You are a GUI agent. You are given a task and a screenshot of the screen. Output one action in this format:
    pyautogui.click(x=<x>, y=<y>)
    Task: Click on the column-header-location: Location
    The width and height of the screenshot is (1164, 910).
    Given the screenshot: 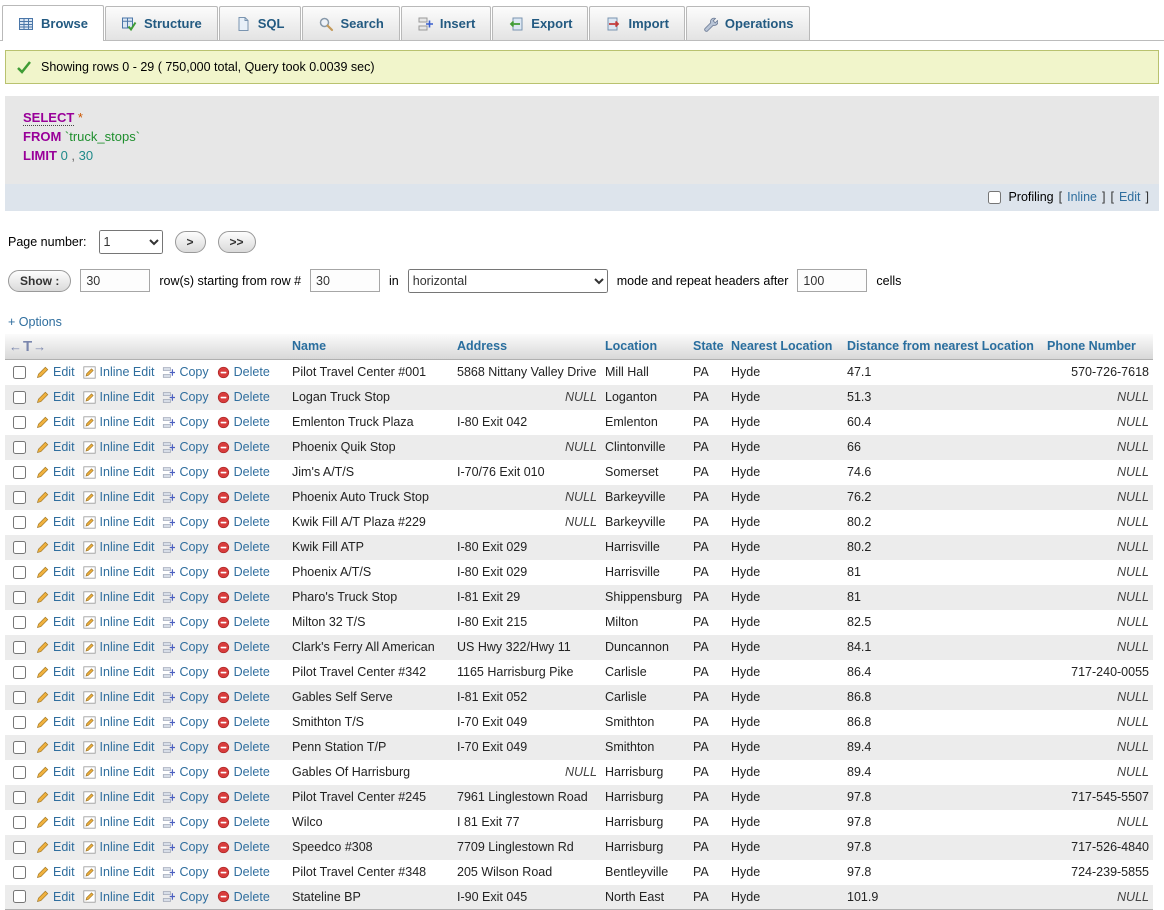 What is the action you would take?
    pyautogui.click(x=645, y=347)
    